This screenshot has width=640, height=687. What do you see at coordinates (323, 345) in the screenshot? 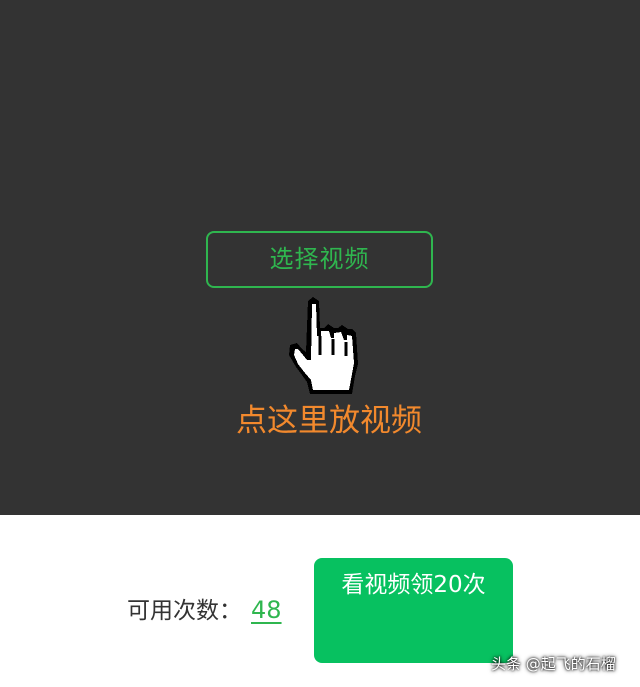
I see `pointing-hand-icon` at bounding box center [323, 345].